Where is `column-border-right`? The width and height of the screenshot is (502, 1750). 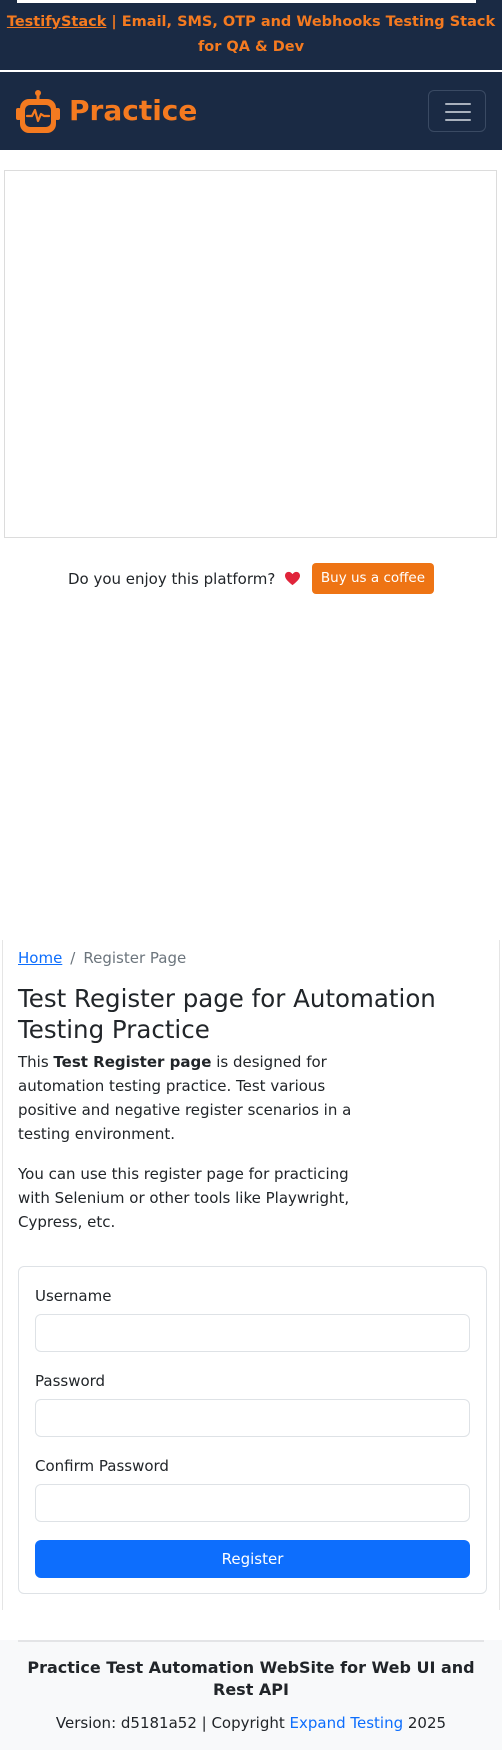
column-border-right is located at coordinates (499, 1275).